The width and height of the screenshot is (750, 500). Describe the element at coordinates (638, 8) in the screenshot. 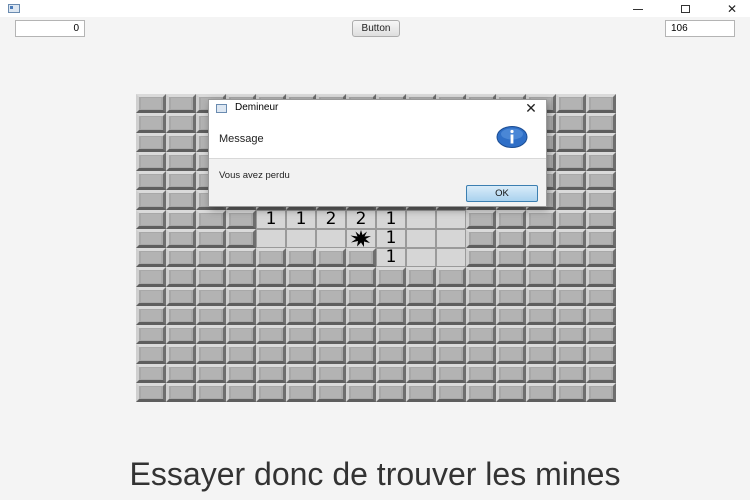

I see `minimize-button` at that location.